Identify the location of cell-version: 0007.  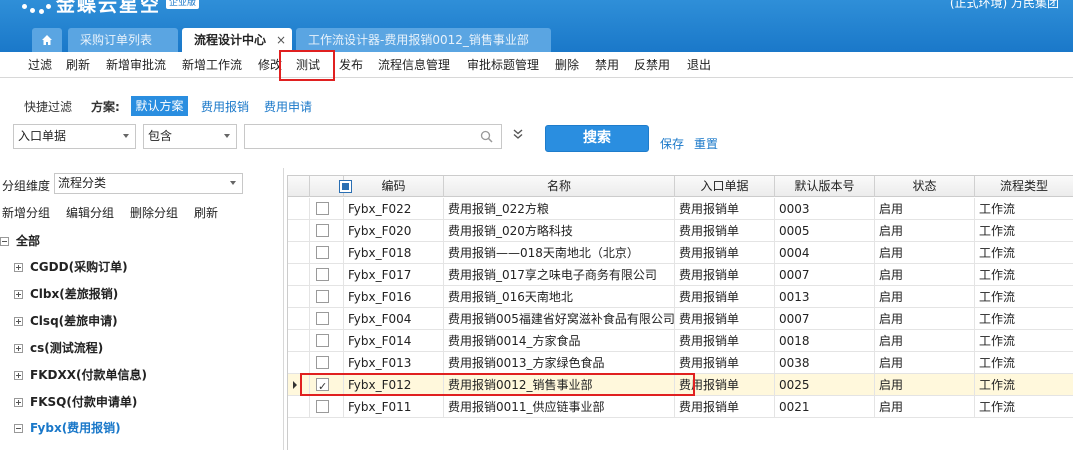
(825, 275).